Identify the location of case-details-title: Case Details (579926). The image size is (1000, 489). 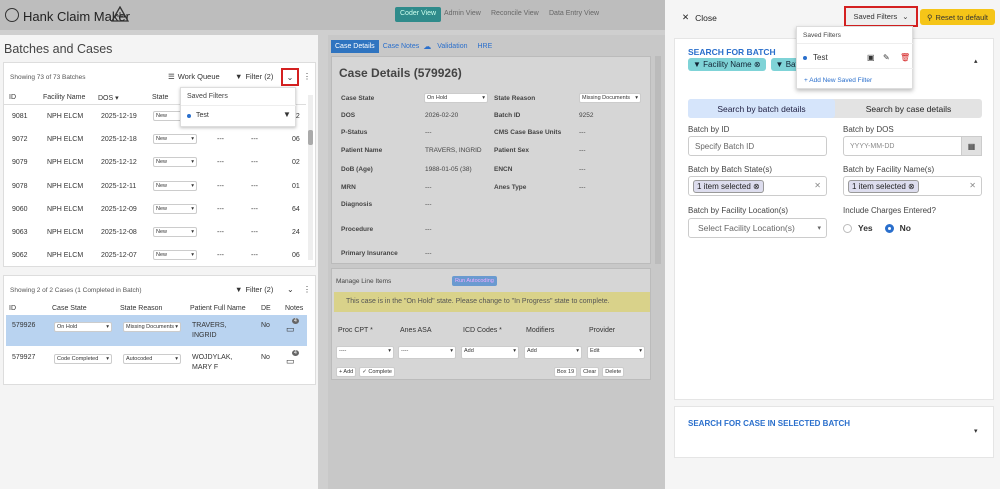
(400, 73).